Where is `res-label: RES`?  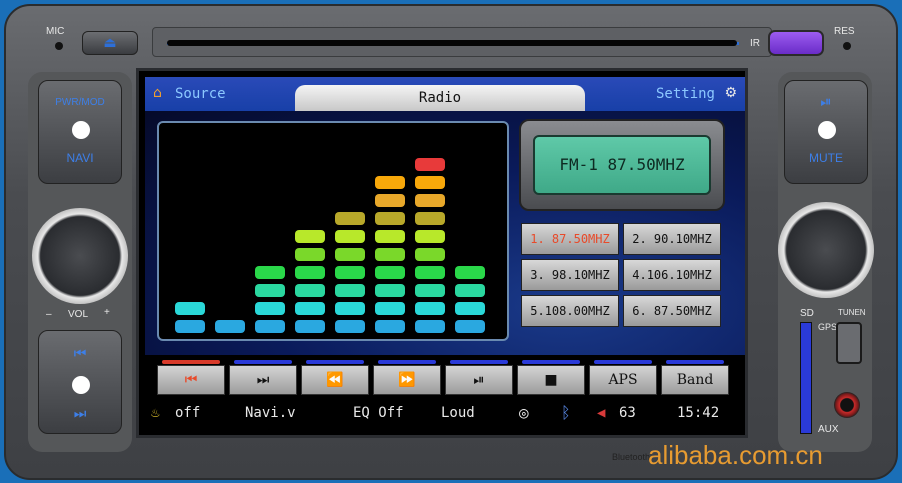
res-label: RES is located at coordinates (844, 31).